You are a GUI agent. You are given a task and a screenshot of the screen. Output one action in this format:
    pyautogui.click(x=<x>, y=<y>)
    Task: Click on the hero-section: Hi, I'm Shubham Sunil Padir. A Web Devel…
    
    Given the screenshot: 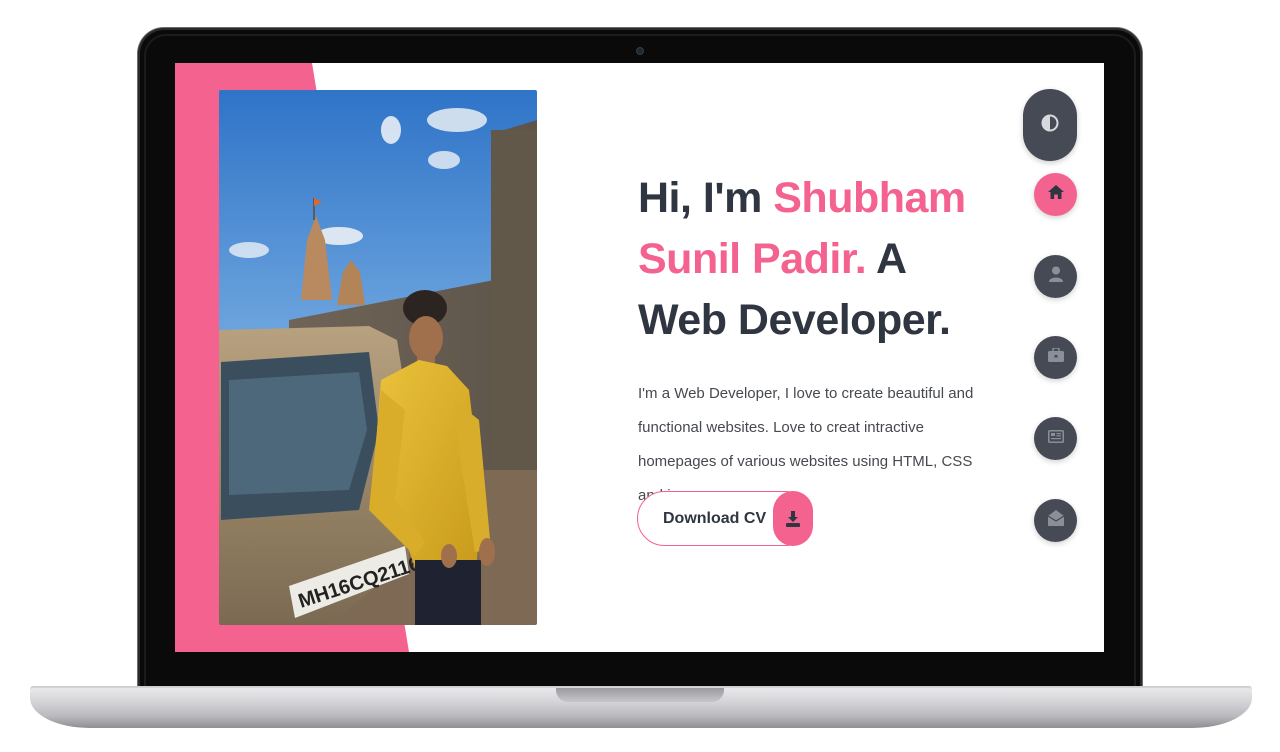 What is the action you would take?
    pyautogui.click(x=818, y=340)
    